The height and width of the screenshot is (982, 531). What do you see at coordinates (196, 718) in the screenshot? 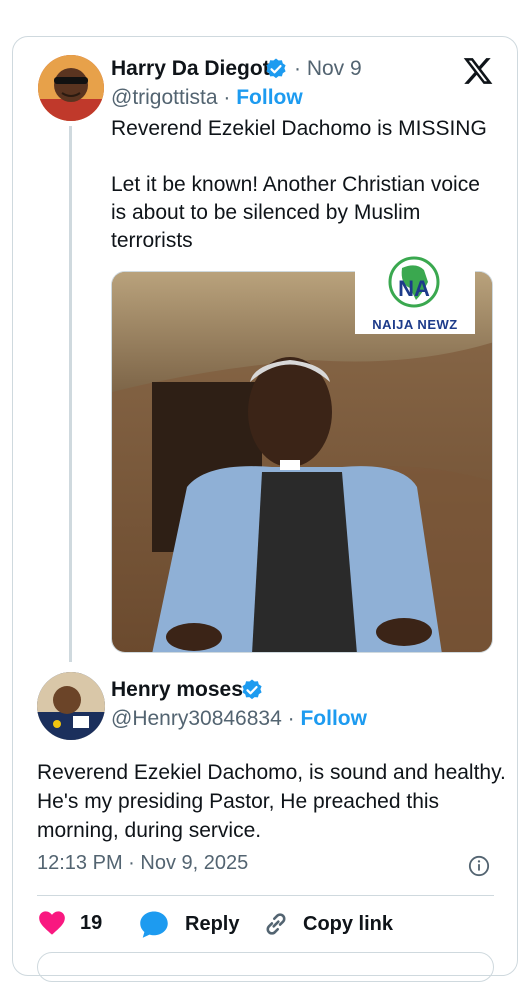
I see `reply-author-handle: @Henry30846834` at bounding box center [196, 718].